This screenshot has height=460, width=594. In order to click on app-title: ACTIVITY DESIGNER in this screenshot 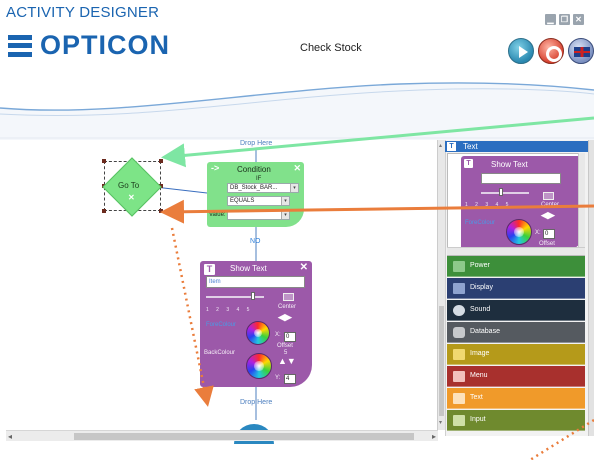, I will do `click(83, 12)`.